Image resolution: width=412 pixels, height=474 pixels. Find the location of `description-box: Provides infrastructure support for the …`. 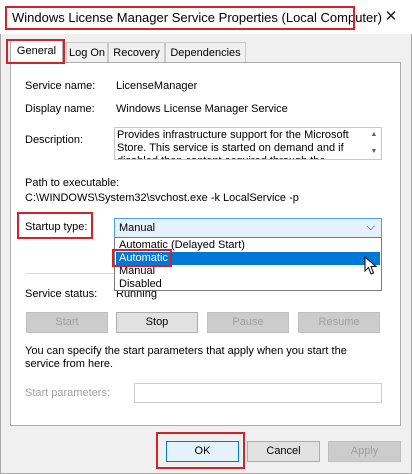

description-box: Provides infrastructure support for the … is located at coordinates (248, 143).